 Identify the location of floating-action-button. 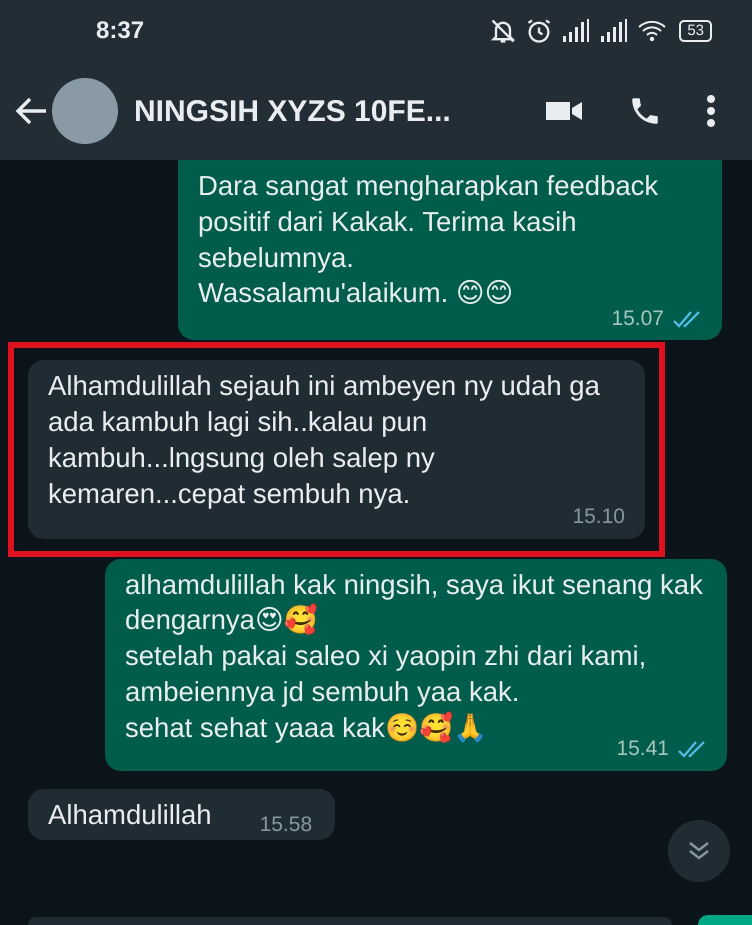
(725, 920).